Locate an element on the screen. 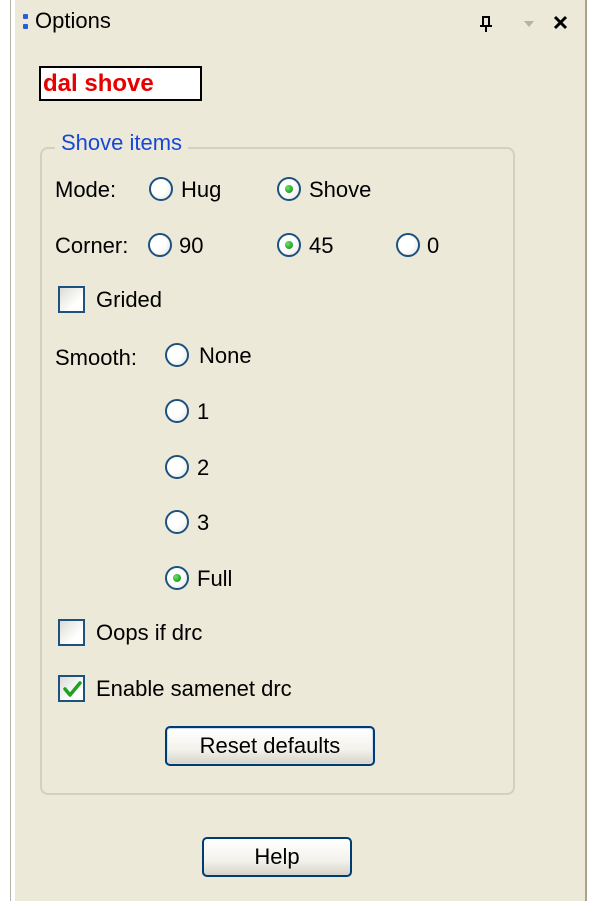  grided-checkbox is located at coordinates (71, 299).